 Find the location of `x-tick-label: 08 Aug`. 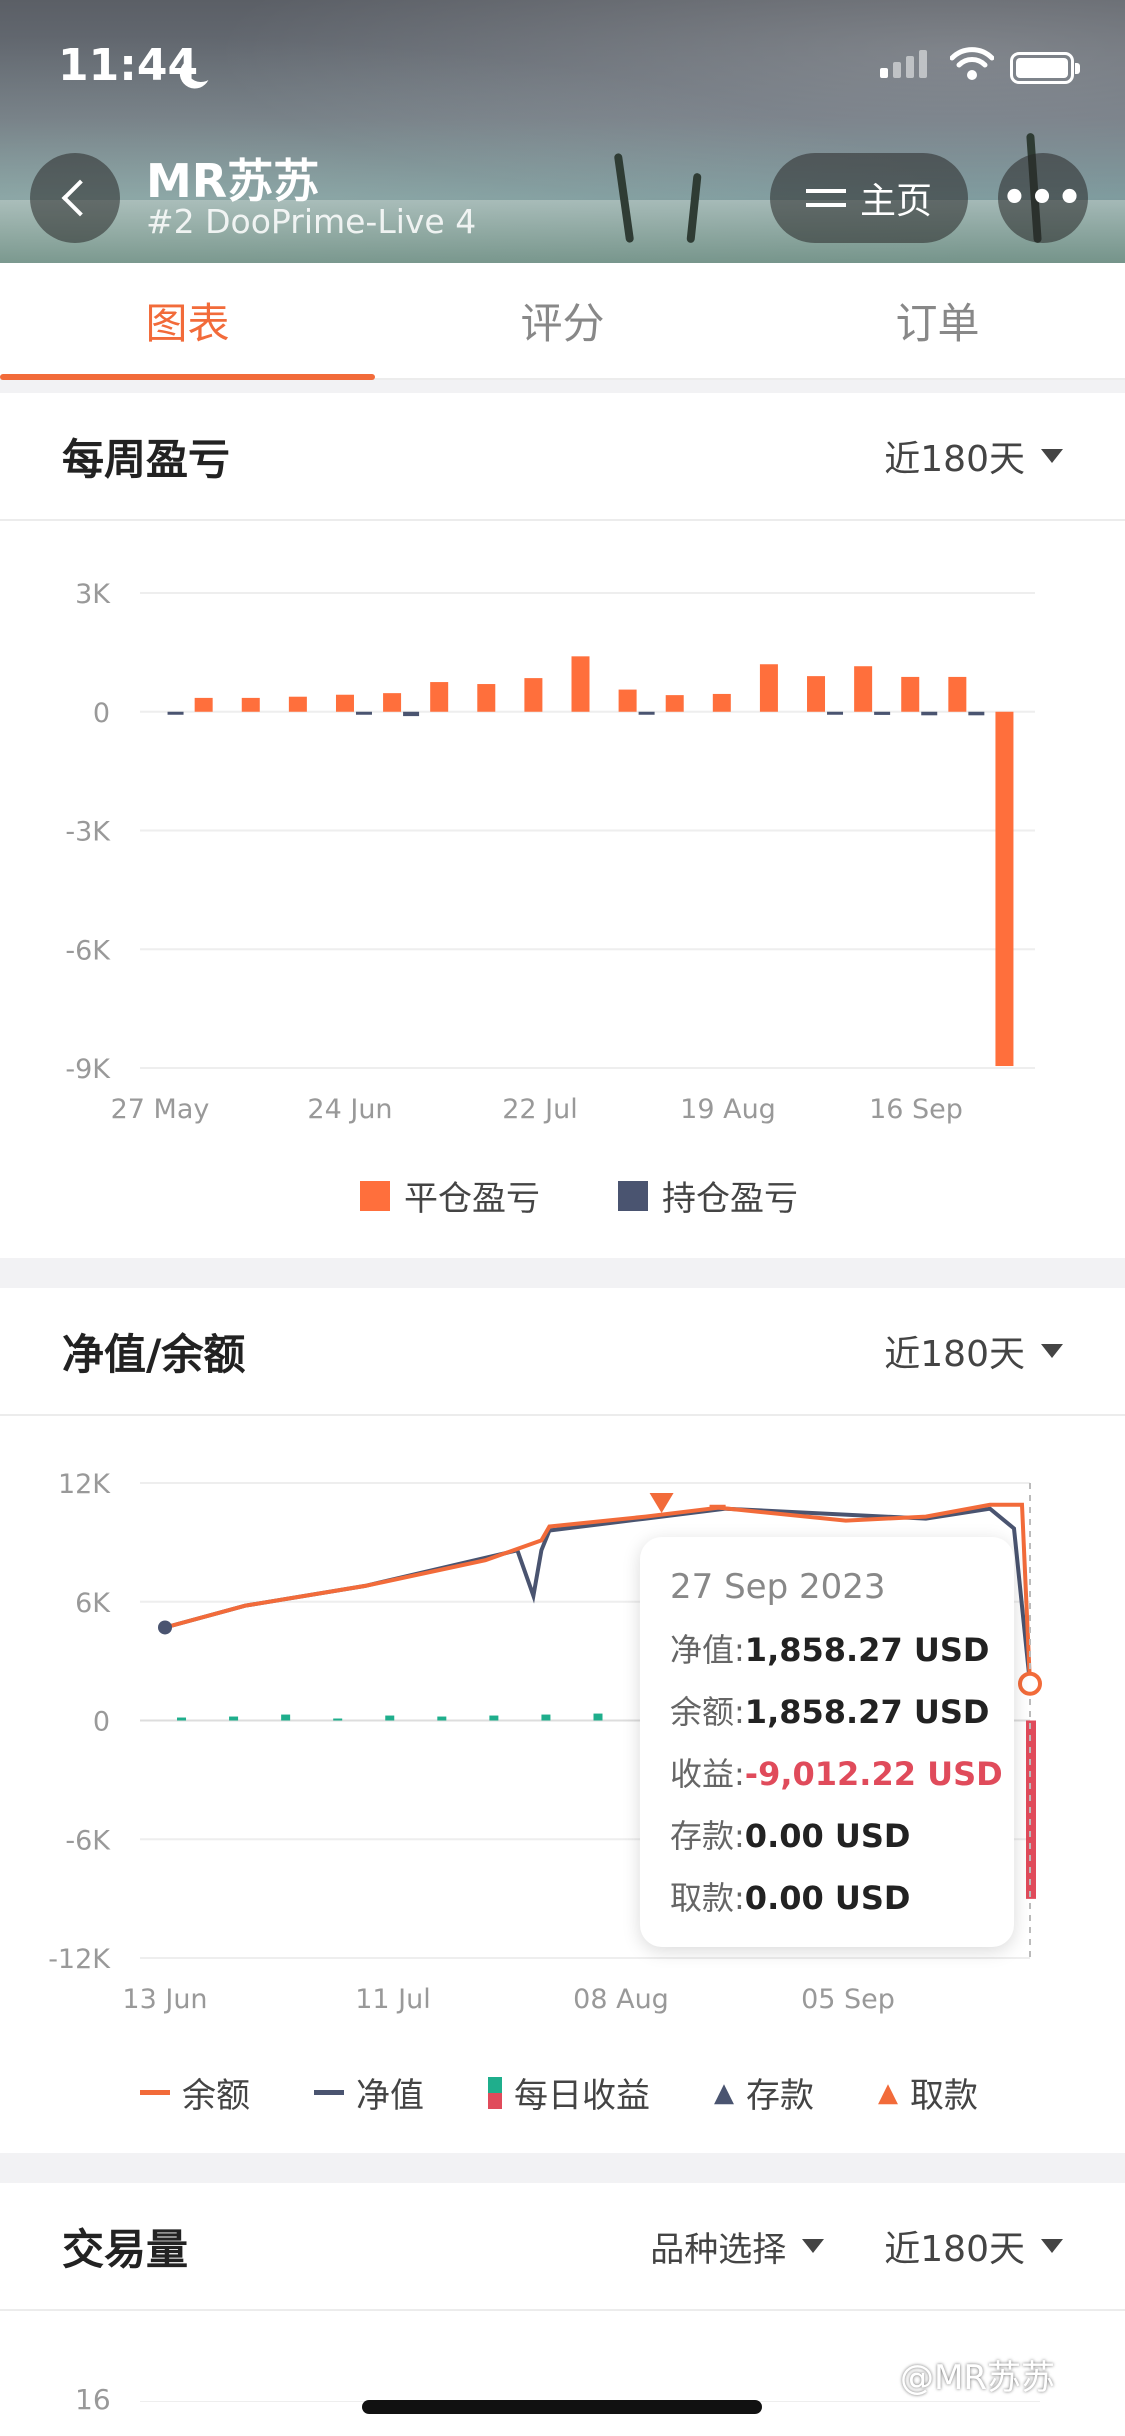

x-tick-label: 08 Aug is located at coordinates (621, 1999).